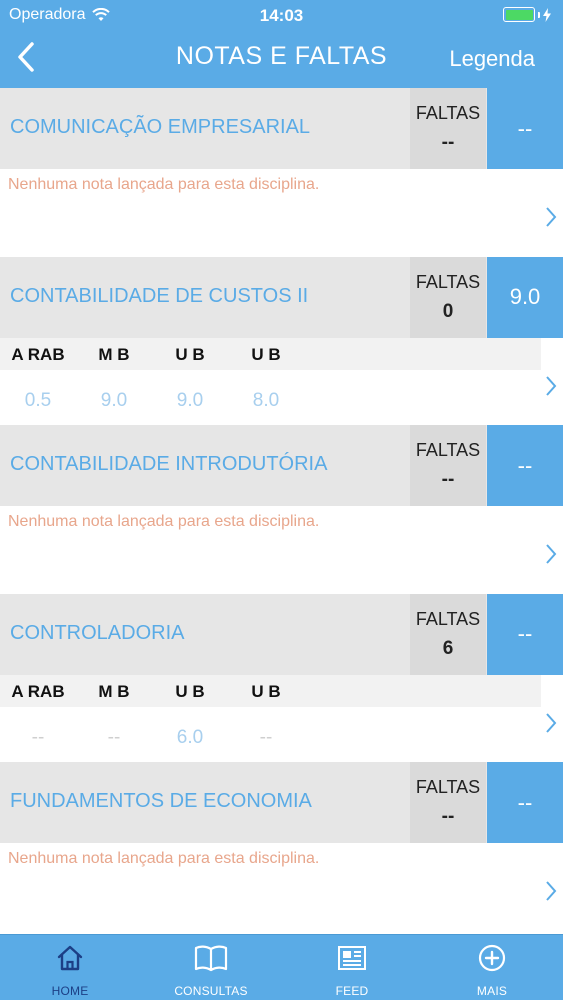  What do you see at coordinates (527, 14) in the screenshot?
I see `battery-icon` at bounding box center [527, 14].